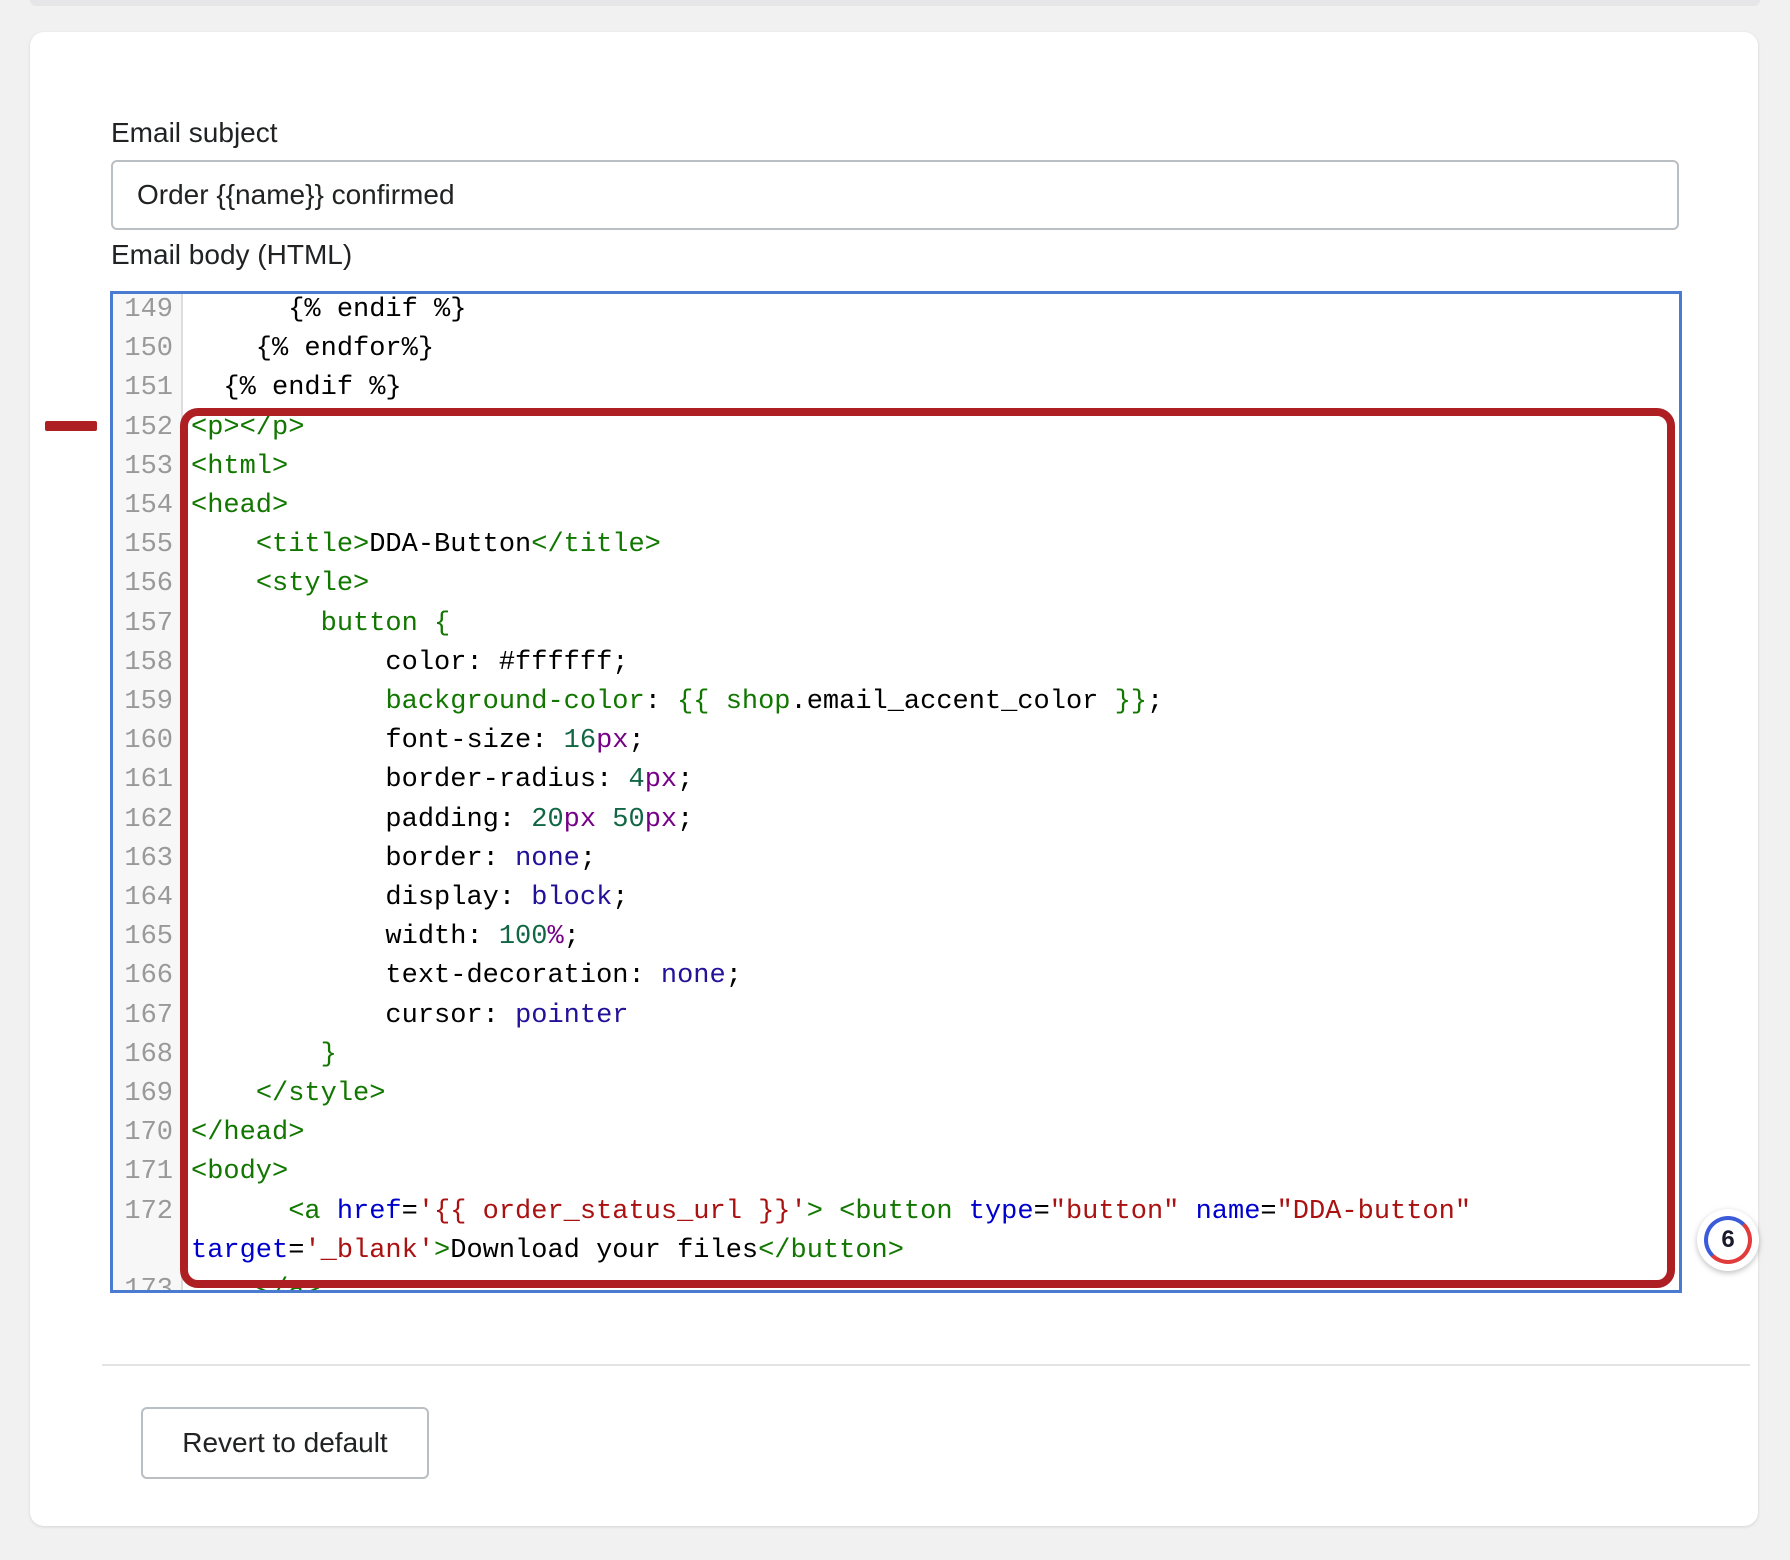 The height and width of the screenshot is (1560, 1790). Describe the element at coordinates (148, 1284) in the screenshot. I see `line-number: 173` at that location.